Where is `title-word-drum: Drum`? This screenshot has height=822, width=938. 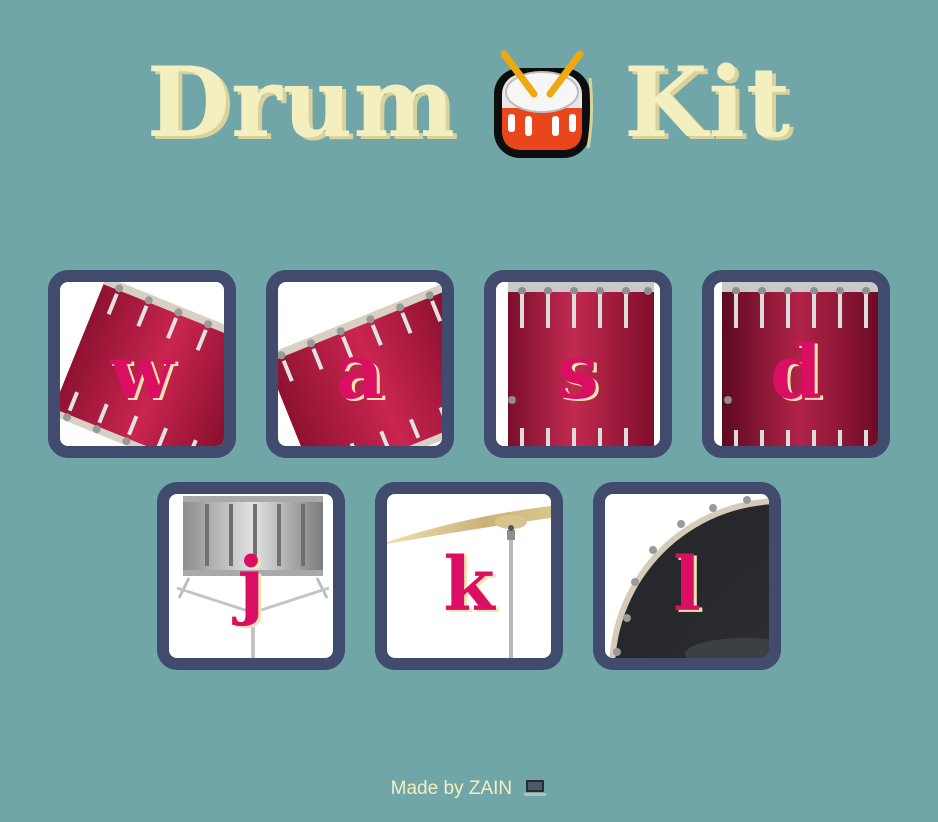
title-word-drum: Drum is located at coordinates (301, 102).